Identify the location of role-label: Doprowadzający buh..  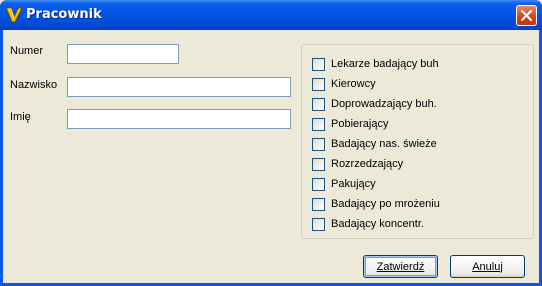
(384, 104).